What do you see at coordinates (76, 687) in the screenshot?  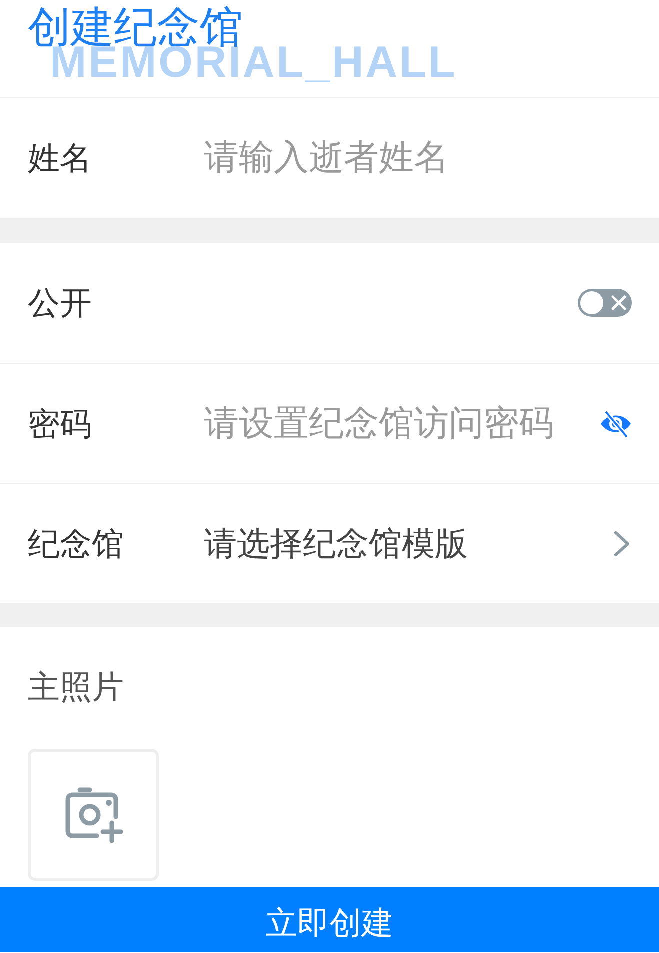 I see `photo-label: 主照片` at bounding box center [76, 687].